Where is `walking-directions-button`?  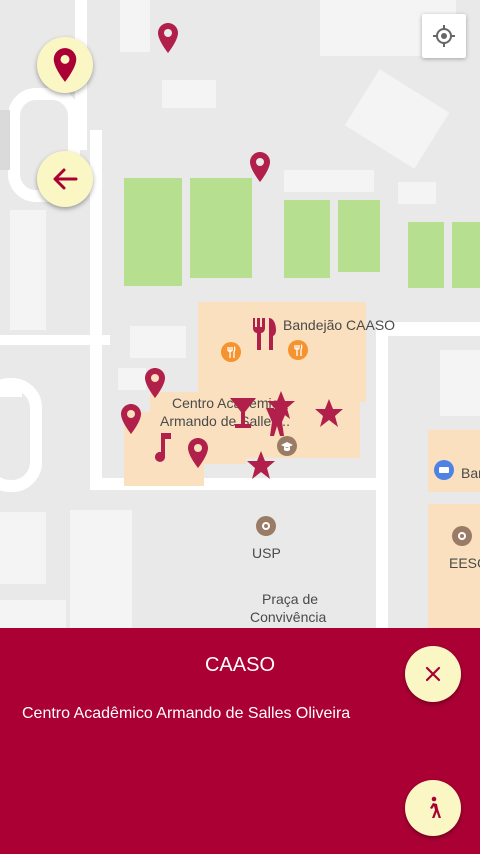 walking-directions-button is located at coordinates (433, 808).